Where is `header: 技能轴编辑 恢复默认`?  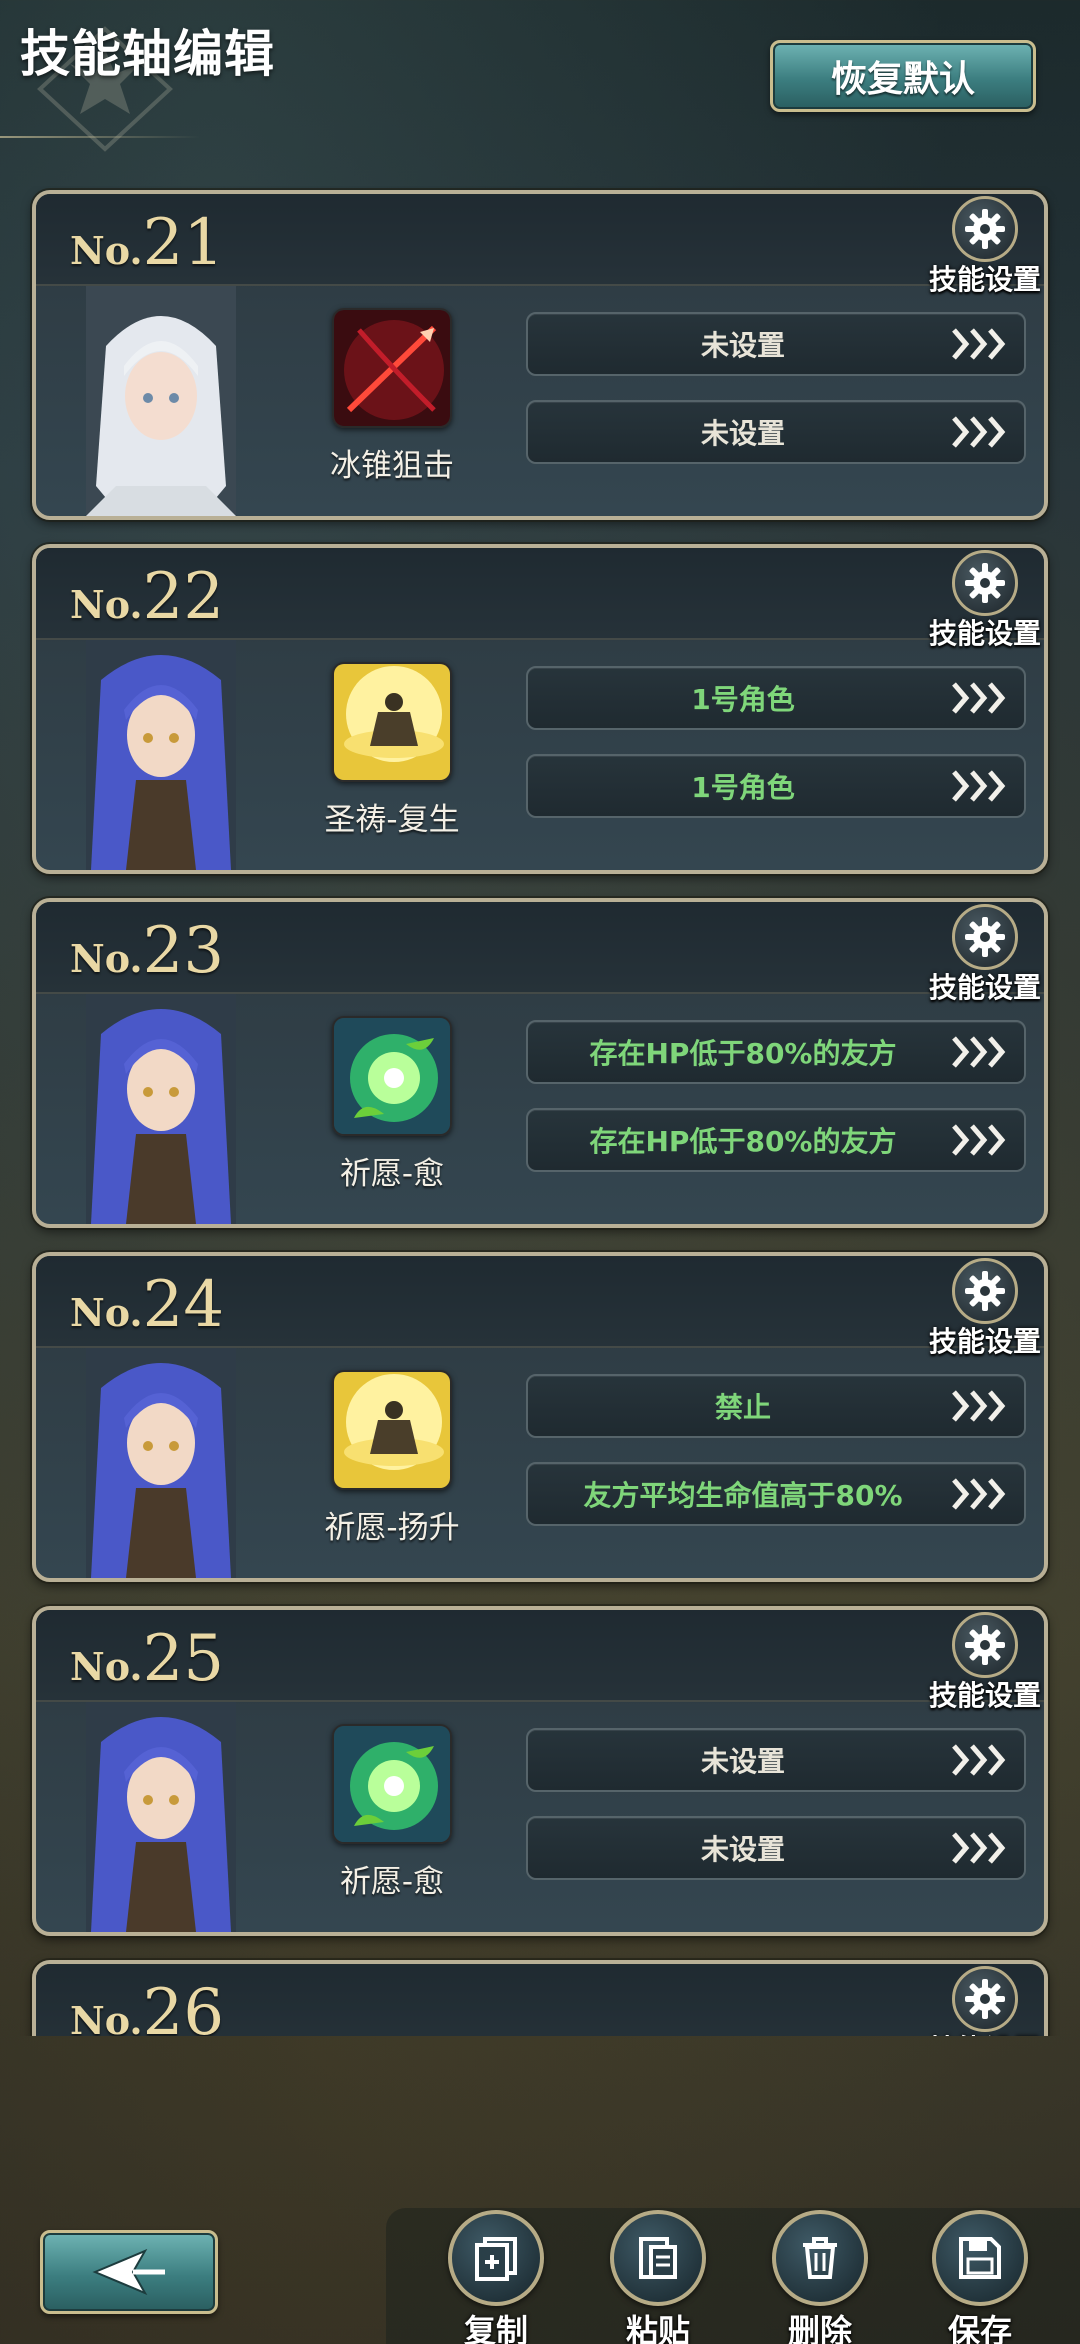
header: 技能轴编辑 恢复默认 is located at coordinates (540, 84).